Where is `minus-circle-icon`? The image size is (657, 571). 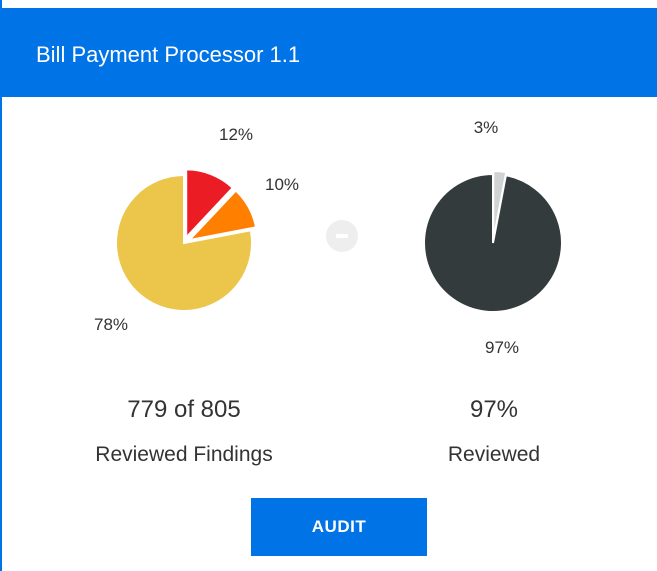
minus-circle-icon is located at coordinates (342, 236).